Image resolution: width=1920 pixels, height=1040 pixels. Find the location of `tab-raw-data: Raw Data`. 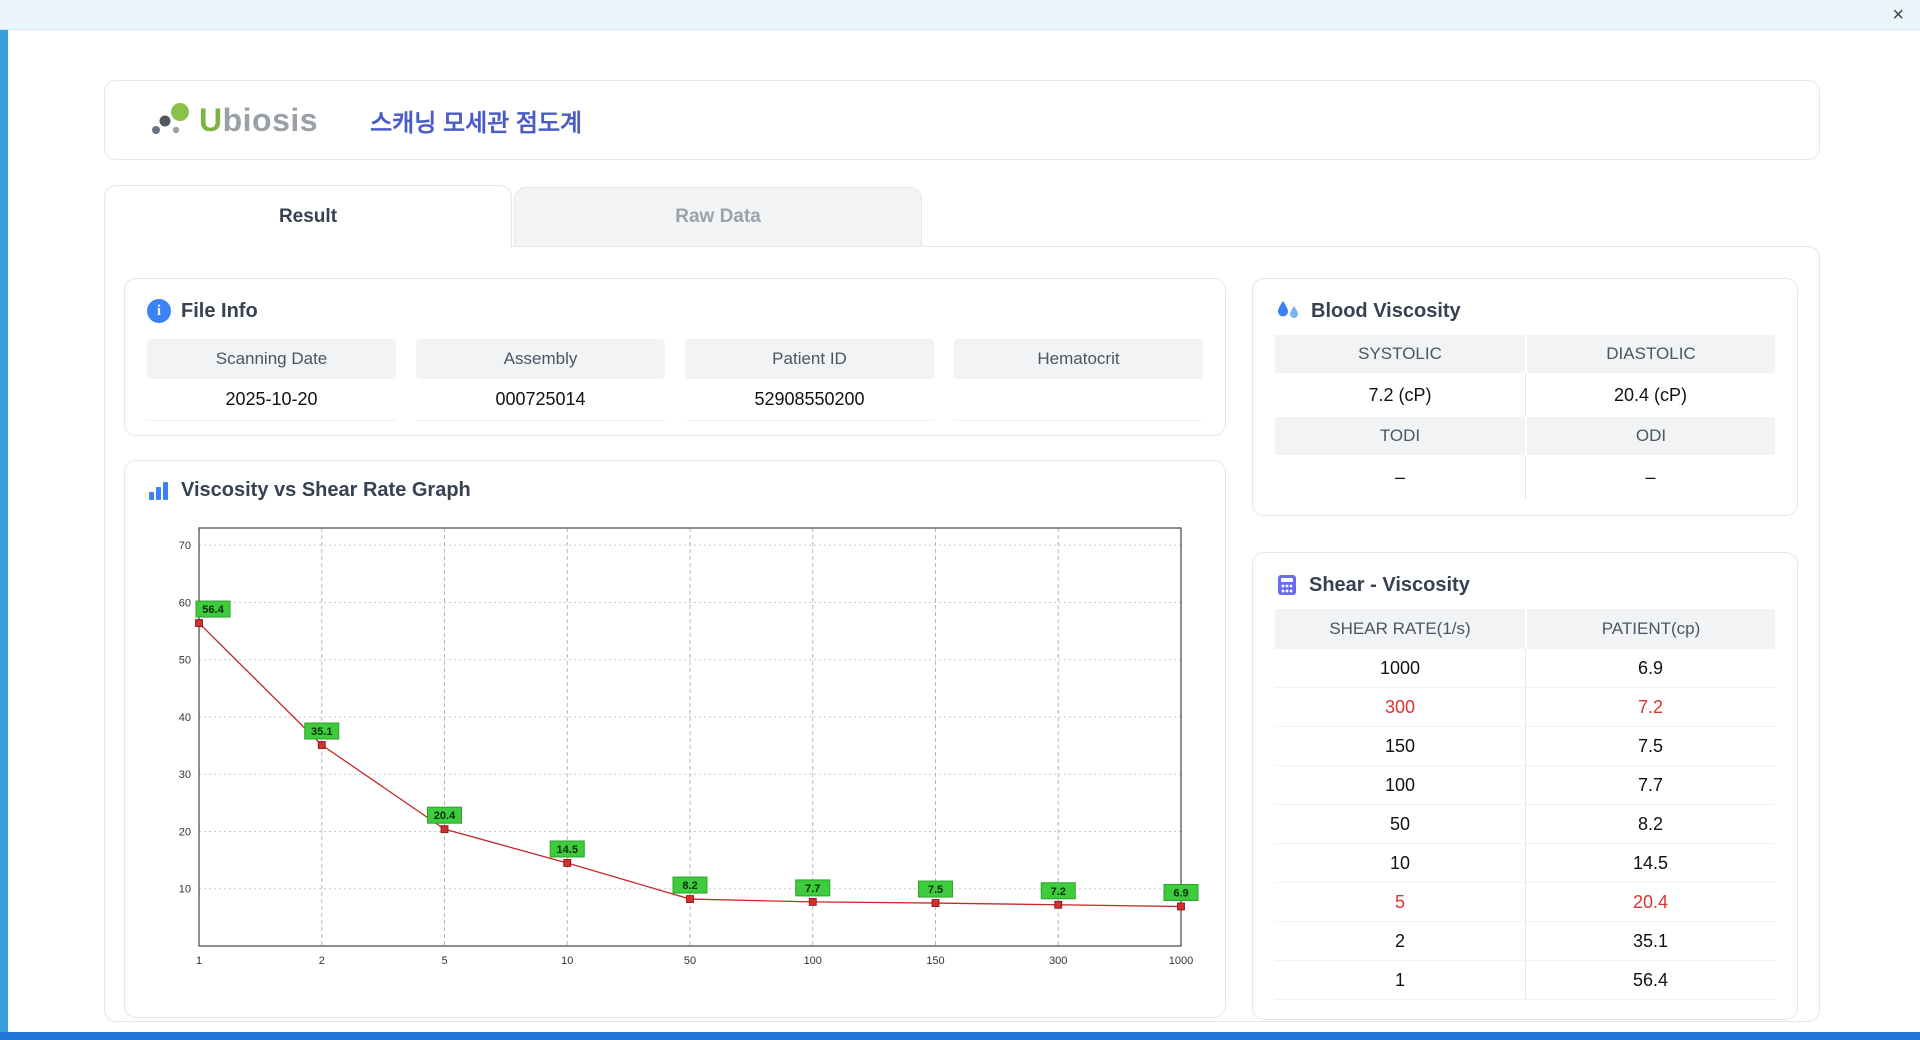

tab-raw-data: Raw Data is located at coordinates (718, 216).